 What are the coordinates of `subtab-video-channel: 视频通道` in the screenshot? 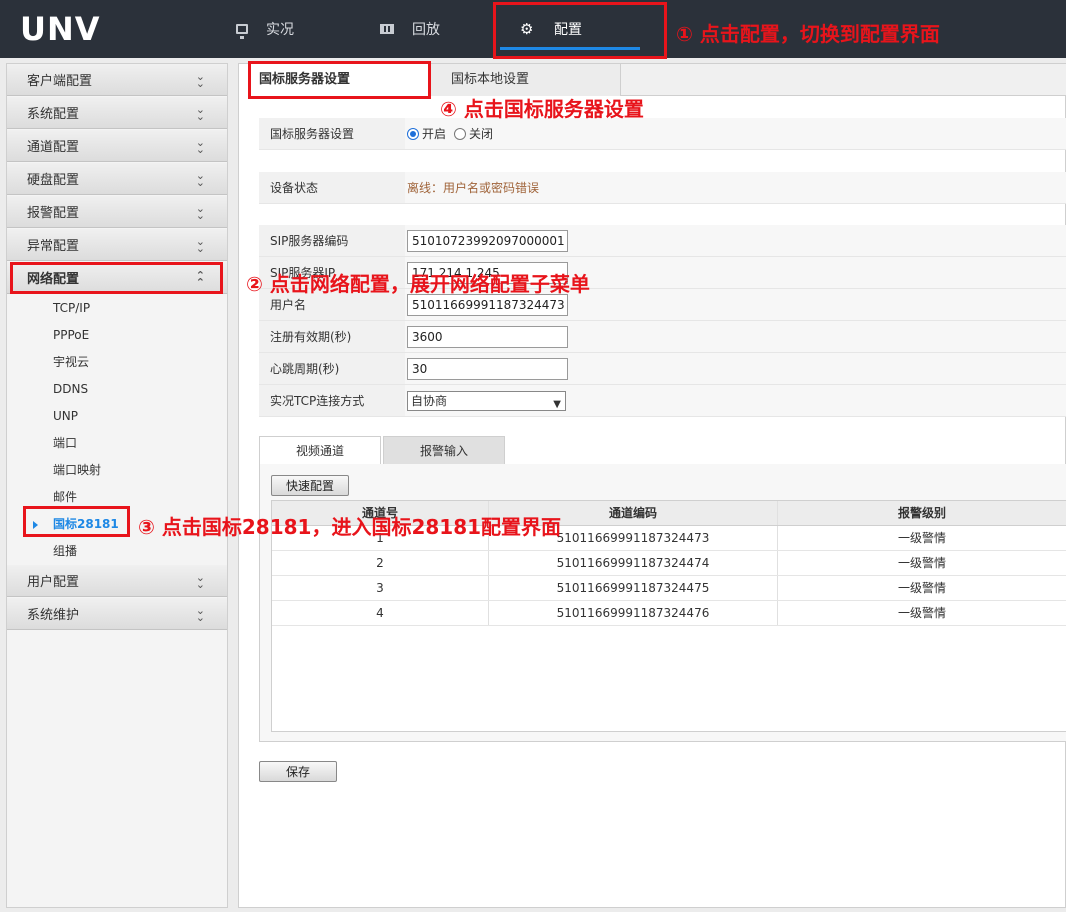 It's located at (320, 451).